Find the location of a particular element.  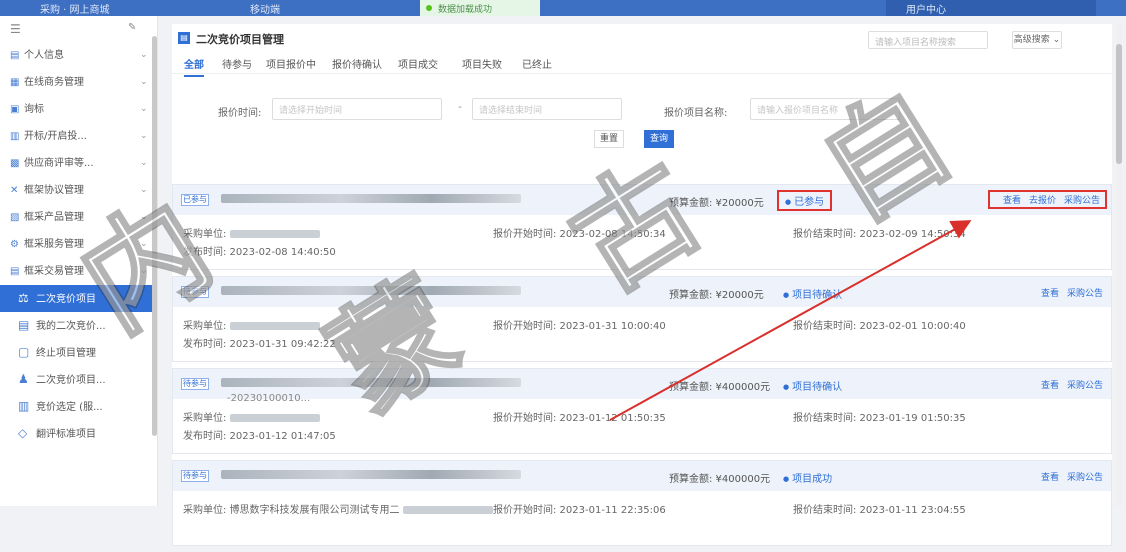

end-time-input: 请选择结束时间 is located at coordinates (547, 109).